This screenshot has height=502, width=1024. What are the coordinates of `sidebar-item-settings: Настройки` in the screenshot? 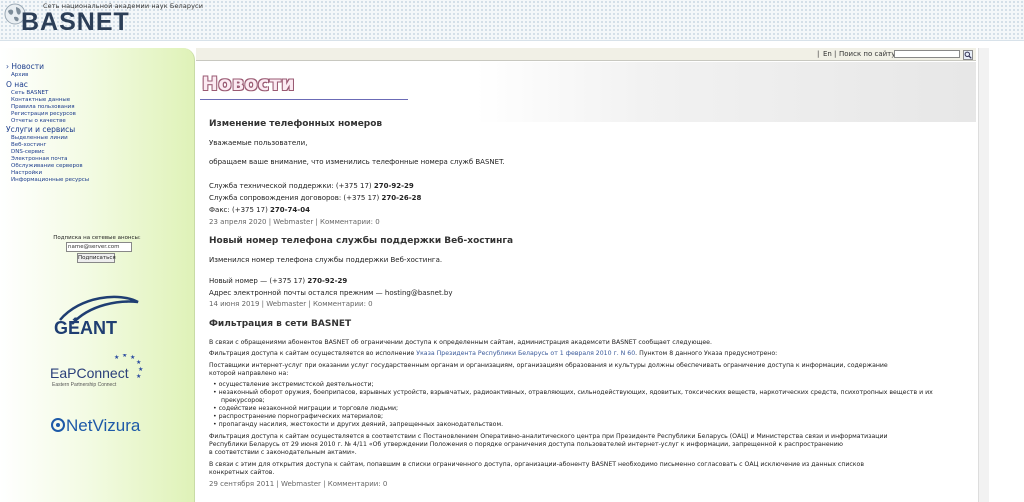 It's located at (26, 173).